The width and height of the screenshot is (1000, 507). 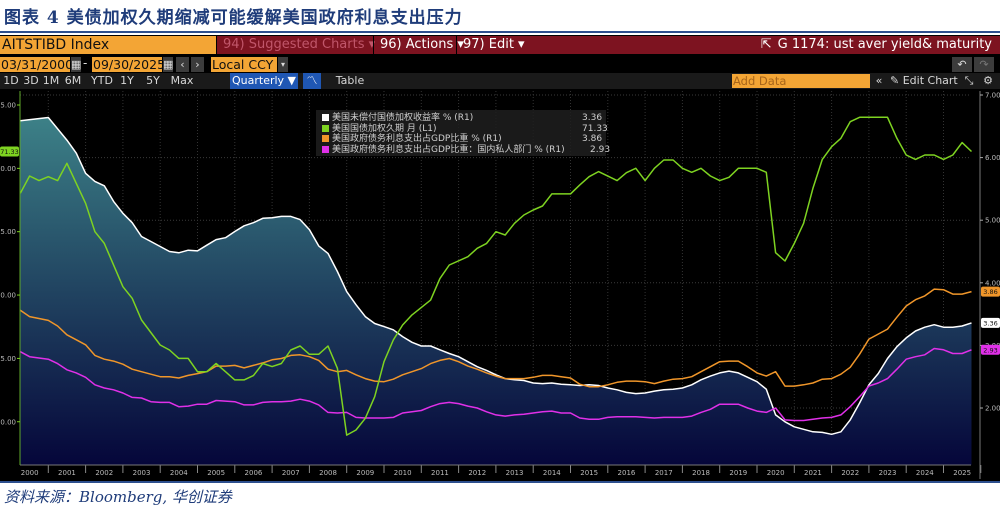 What do you see at coordinates (776, 473) in the screenshot?
I see `x-tick-label: 2020` at bounding box center [776, 473].